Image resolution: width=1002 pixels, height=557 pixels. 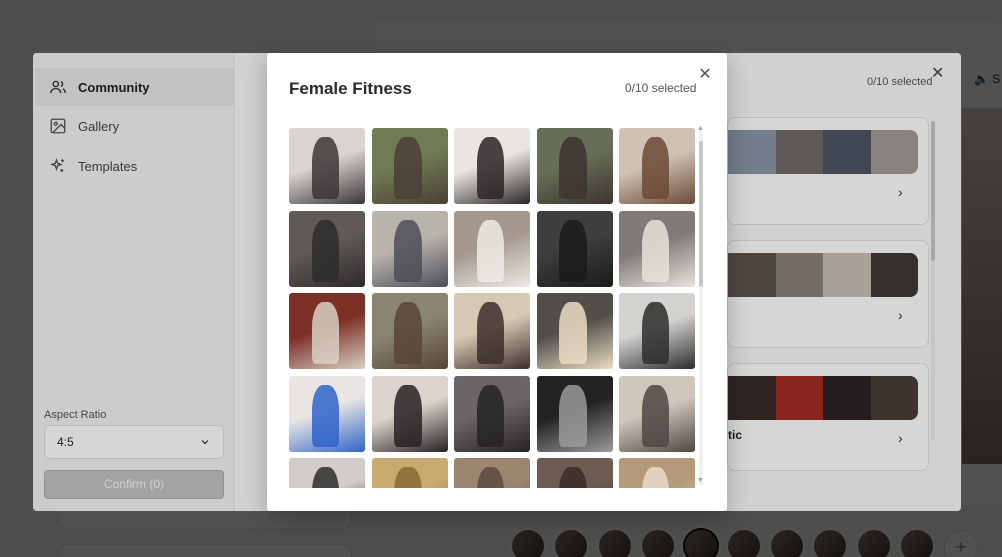 What do you see at coordinates (661, 88) in the screenshot?
I see `selected-count: 0/10 selected` at bounding box center [661, 88].